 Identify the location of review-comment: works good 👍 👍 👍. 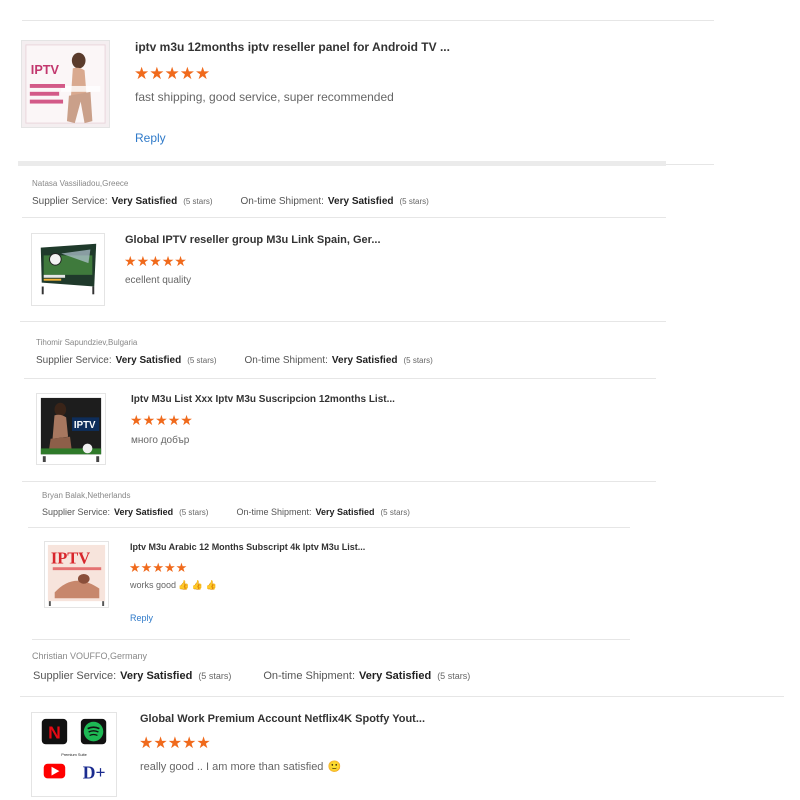
(173, 585).